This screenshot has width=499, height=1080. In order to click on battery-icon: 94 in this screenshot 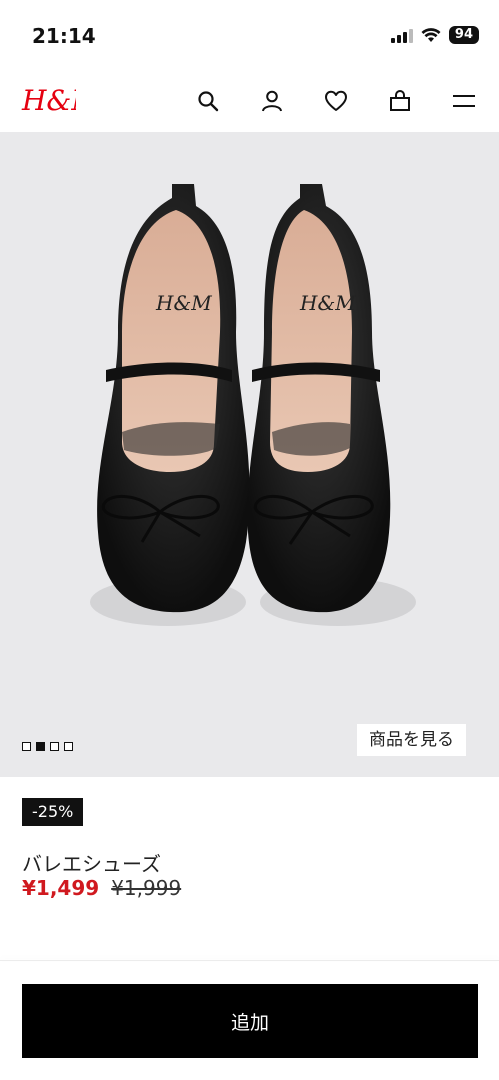, I will do `click(463, 35)`.